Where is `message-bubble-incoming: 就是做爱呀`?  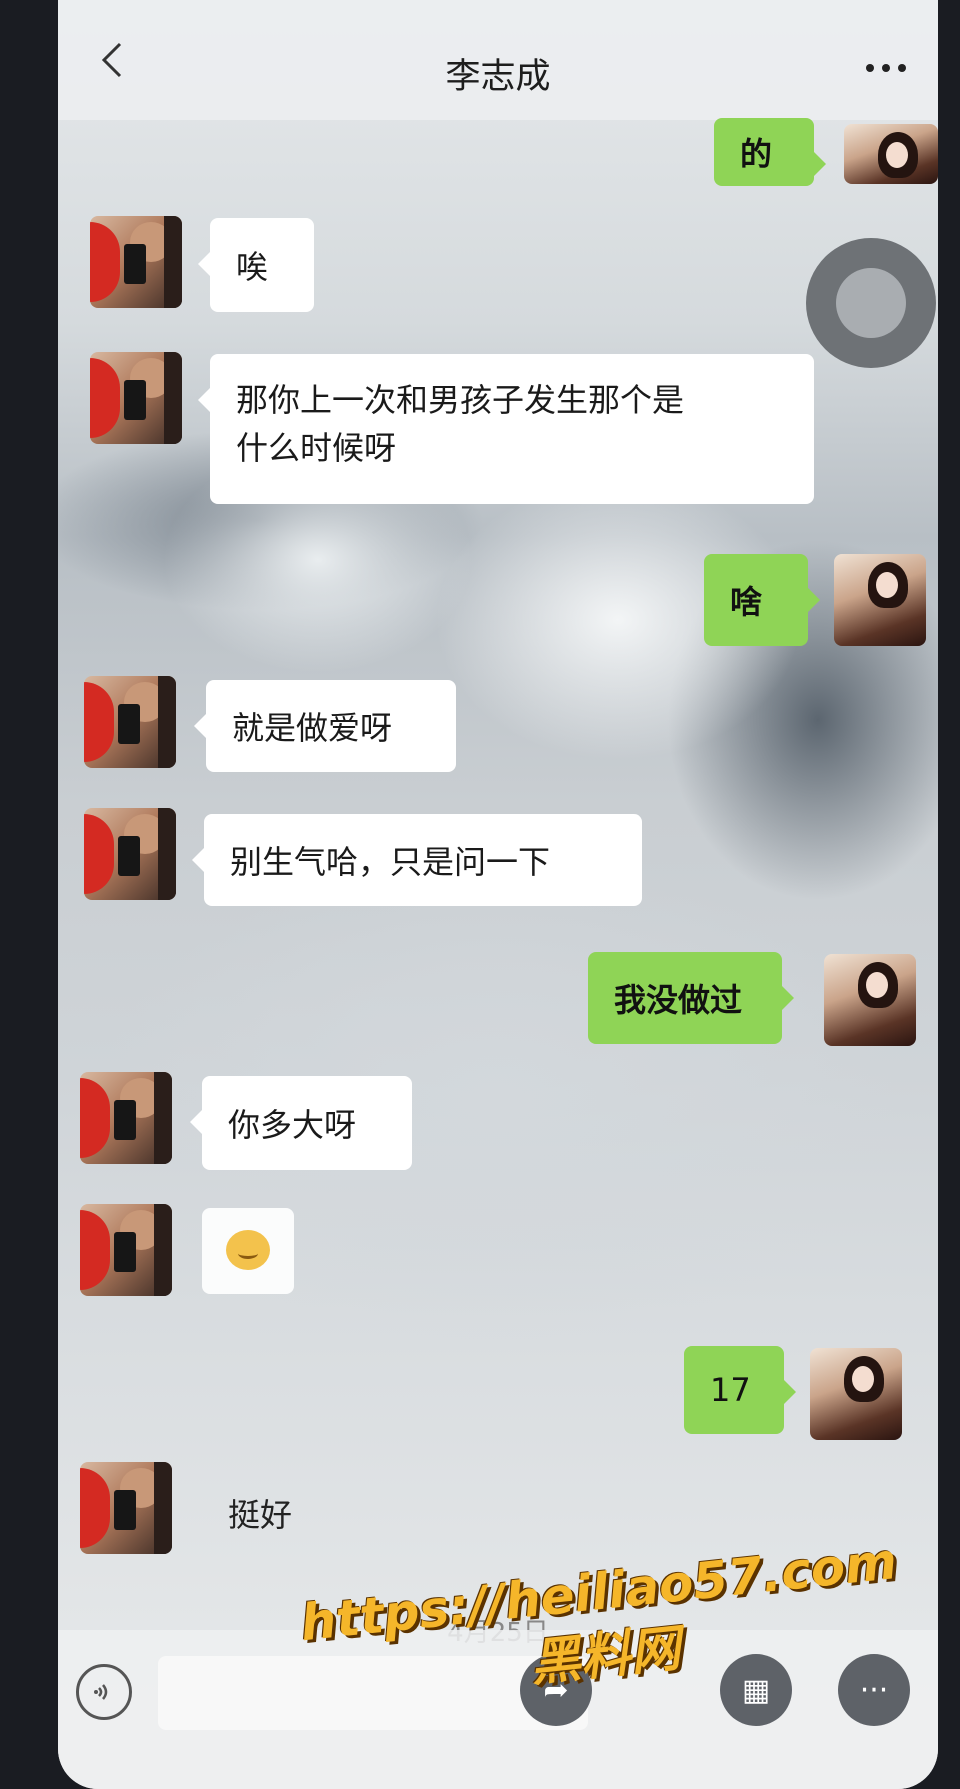 message-bubble-incoming: 就是做爱呀 is located at coordinates (325, 726).